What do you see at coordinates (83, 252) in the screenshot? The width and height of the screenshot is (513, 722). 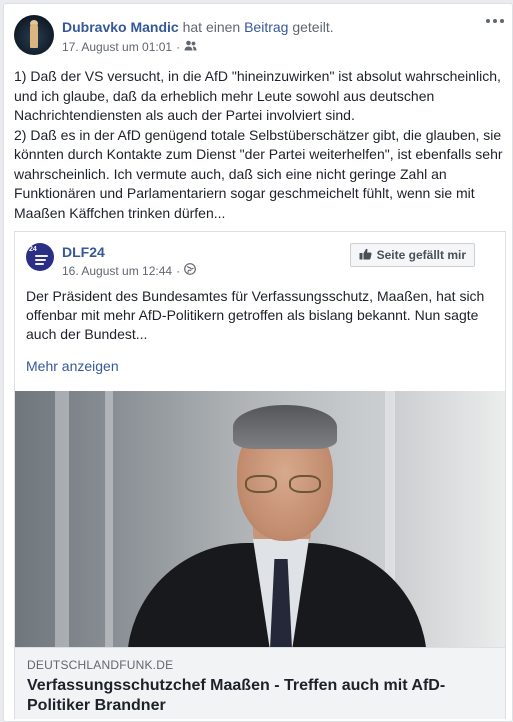 I see `page-name: DLF24` at bounding box center [83, 252].